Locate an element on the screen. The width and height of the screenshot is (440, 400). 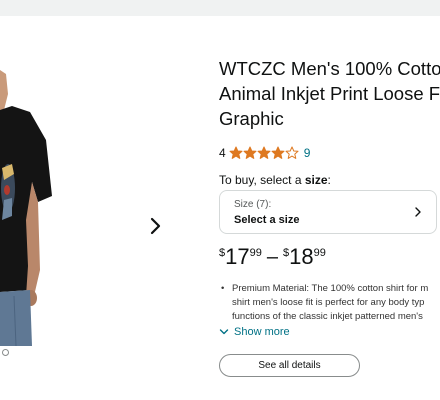
price-range: $ 17 99 – $ 18 99 is located at coordinates (272, 257).